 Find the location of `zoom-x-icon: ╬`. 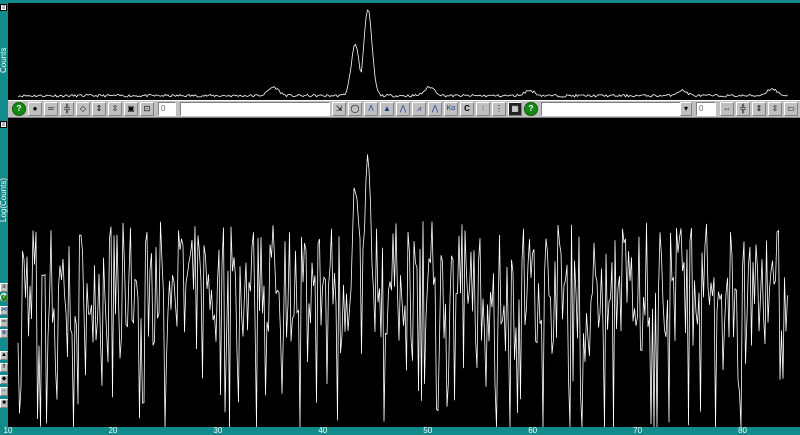

zoom-x-icon: ╬ is located at coordinates (67, 109).